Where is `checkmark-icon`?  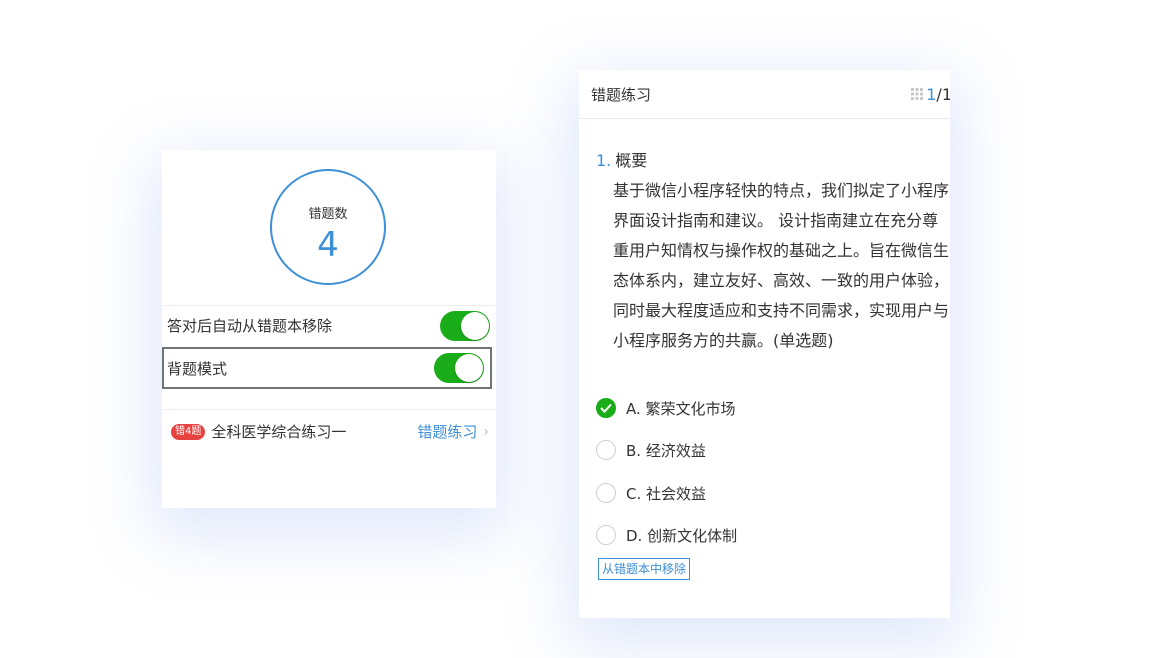
checkmark-icon is located at coordinates (606, 408).